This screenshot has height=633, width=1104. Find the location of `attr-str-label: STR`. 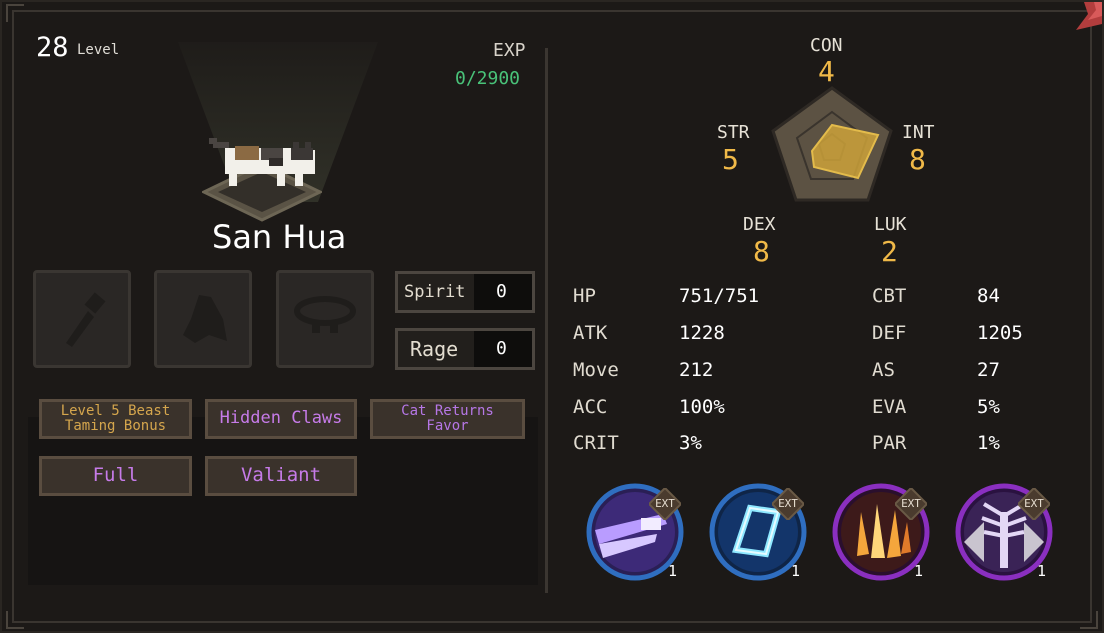

attr-str-label: STR is located at coordinates (733, 132).